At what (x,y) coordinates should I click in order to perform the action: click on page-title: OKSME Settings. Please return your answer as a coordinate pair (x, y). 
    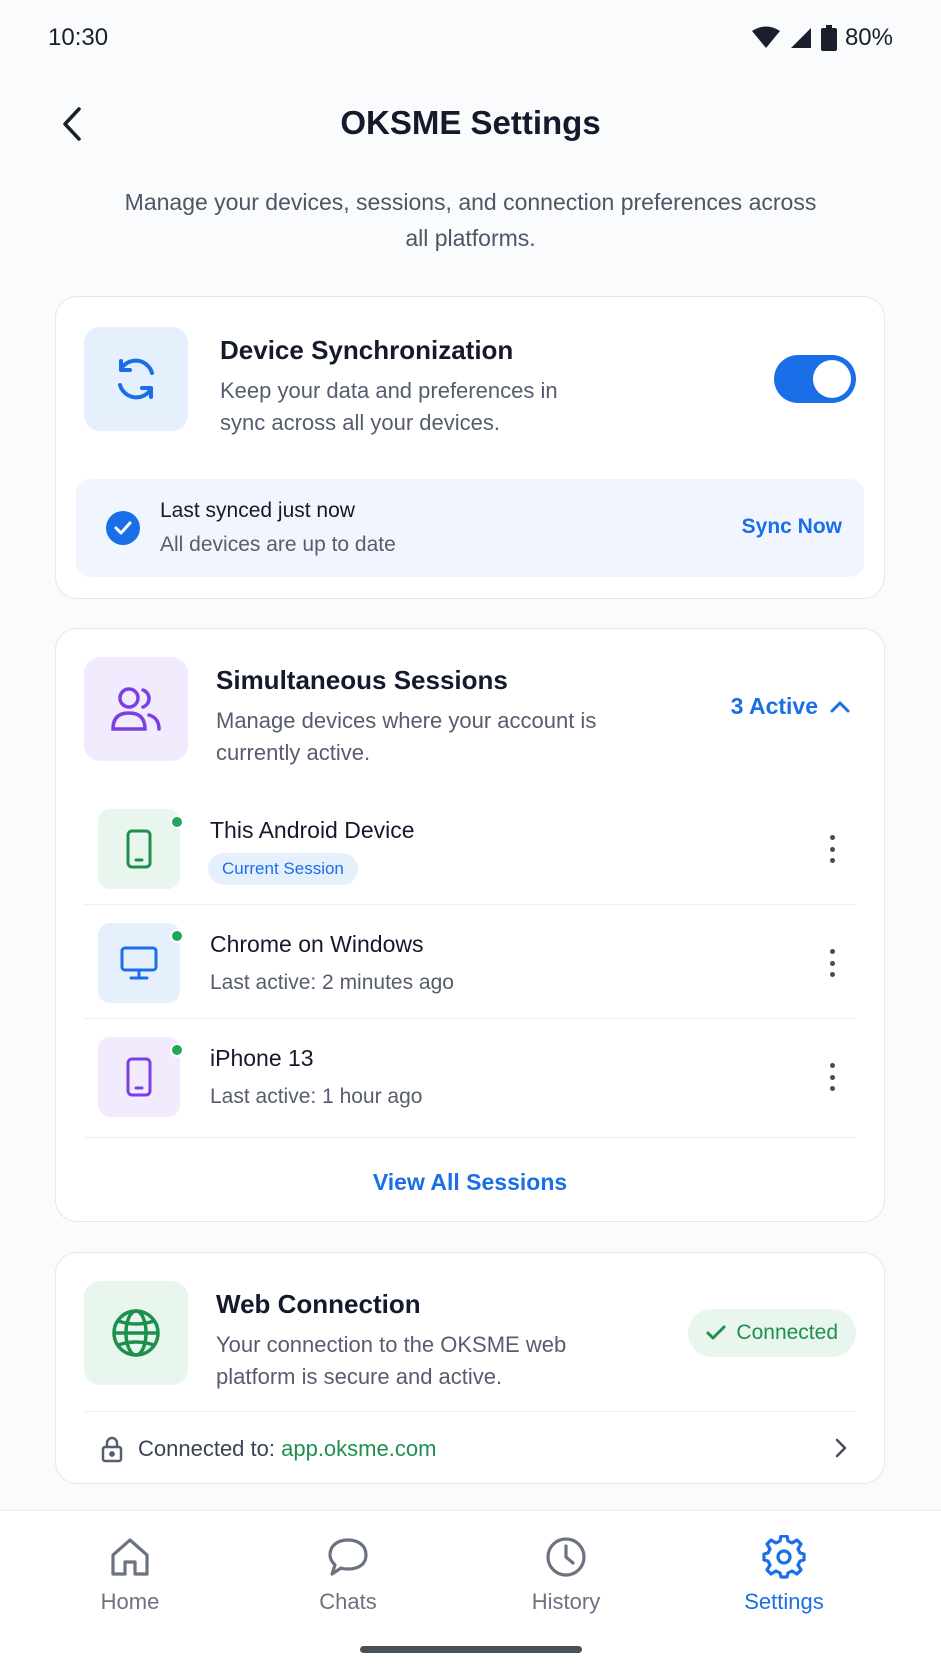
    Looking at the image, I should click on (470, 122).